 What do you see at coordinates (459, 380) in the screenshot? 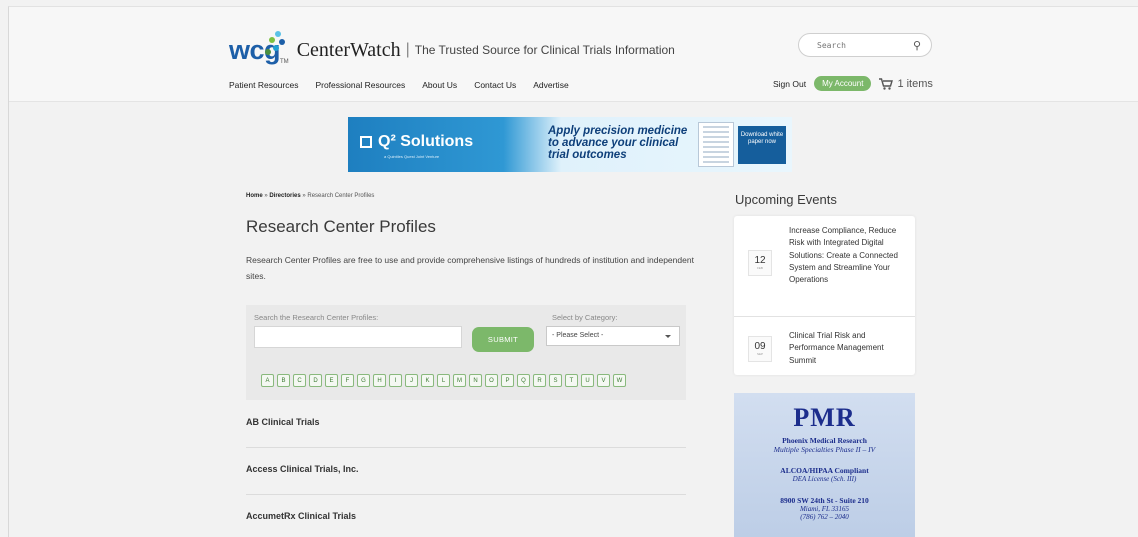
I see `letter-filter-m: M` at bounding box center [459, 380].